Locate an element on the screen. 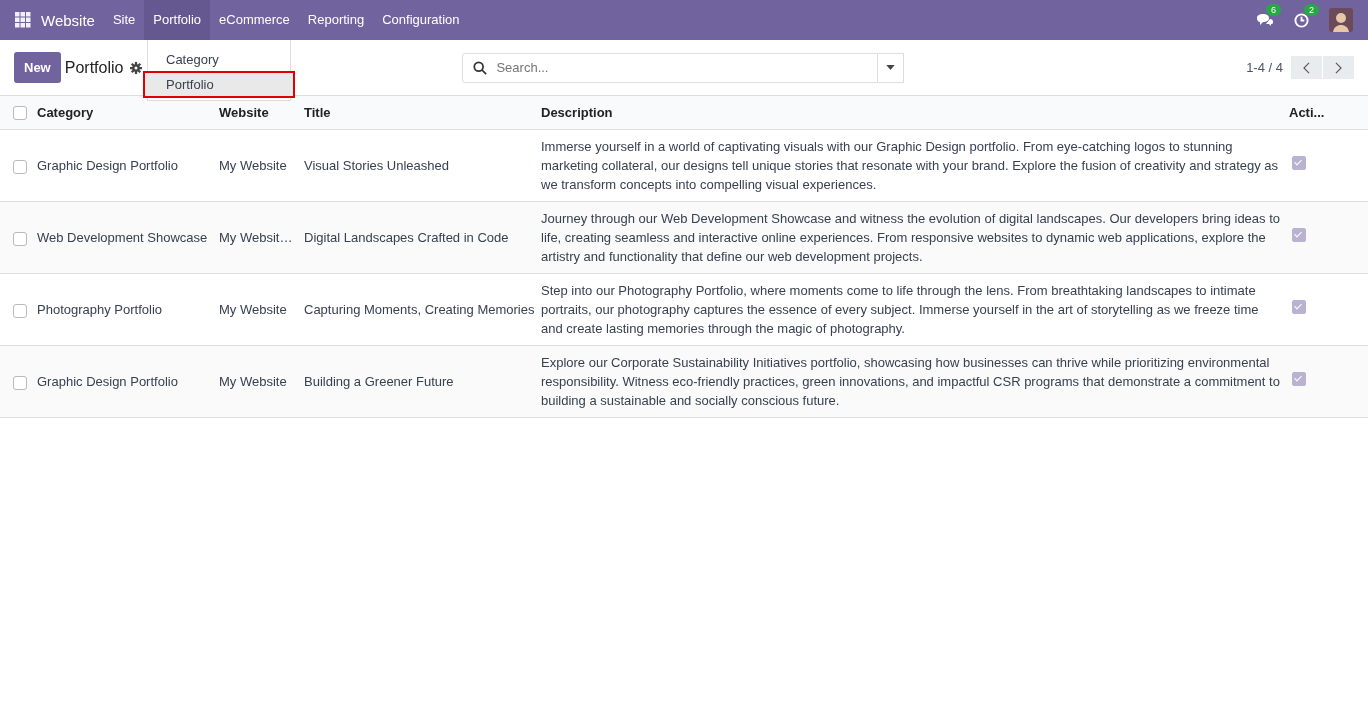 Image resolution: width=1368 pixels, height=706 pixels. chevron-right-icon is located at coordinates (1338, 67).